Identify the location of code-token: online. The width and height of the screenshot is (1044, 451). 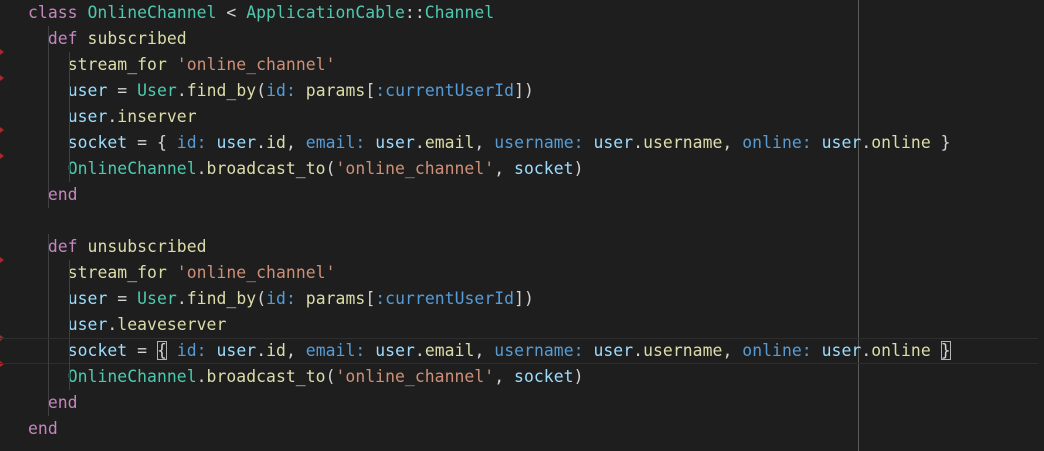
(901, 142).